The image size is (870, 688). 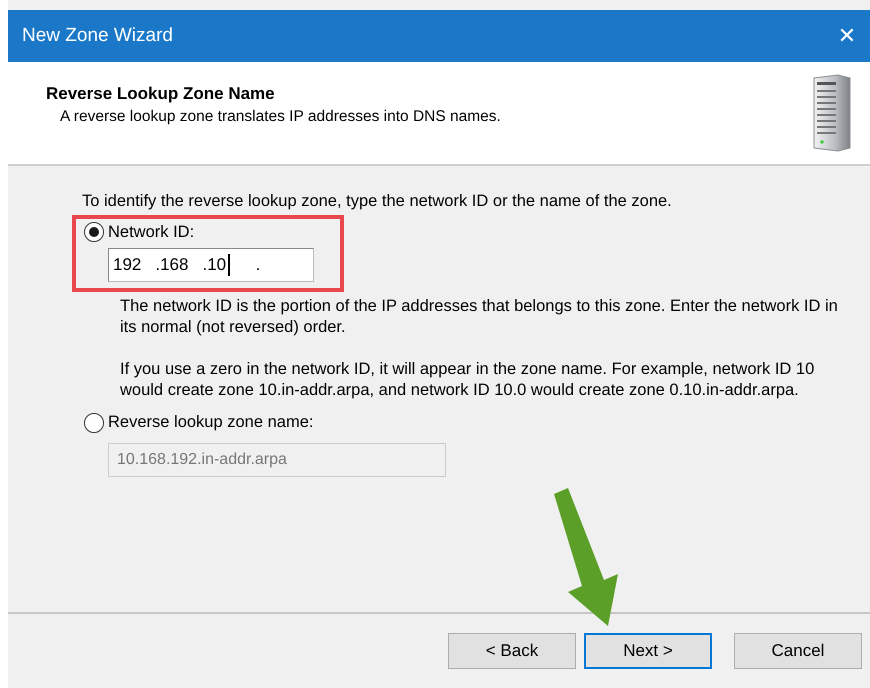 What do you see at coordinates (97, 36) in the screenshot?
I see `window-title: New Zone Wizard` at bounding box center [97, 36].